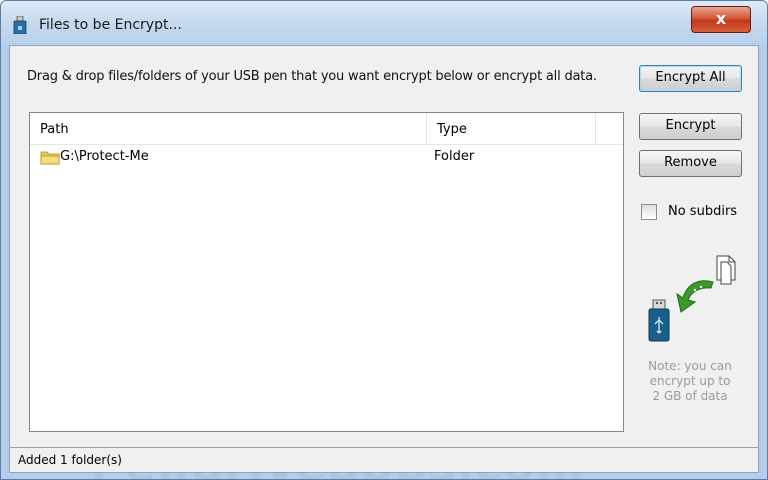 Image resolution: width=768 pixels, height=480 pixels. What do you see at coordinates (690, 126) in the screenshot?
I see `encrypt-button: Encrypt` at bounding box center [690, 126].